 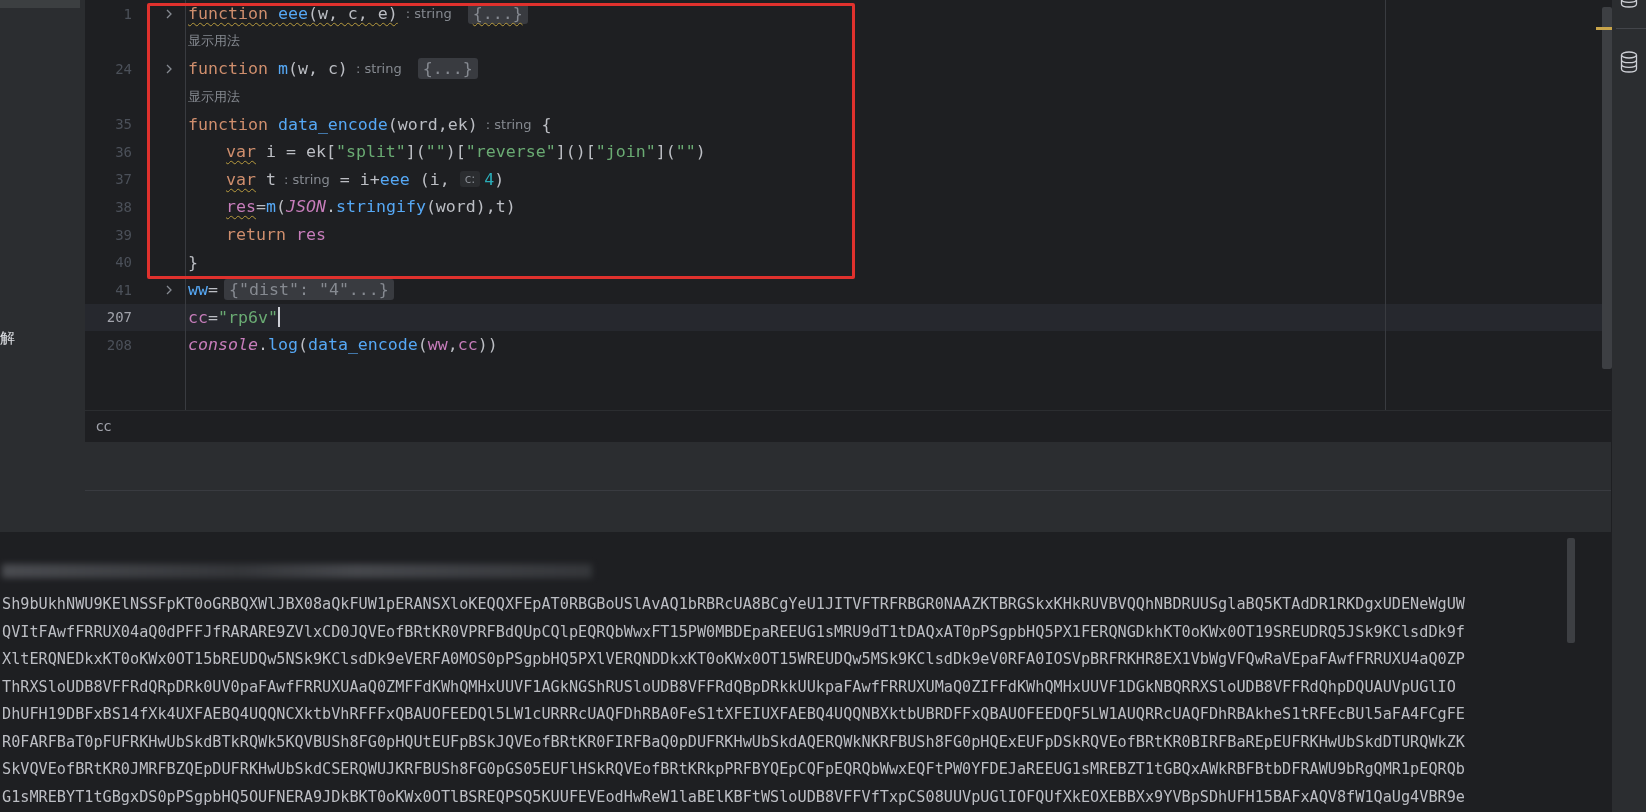 What do you see at coordinates (466, 152) in the screenshot?
I see `code-line: var i = ek["split"]("")["reverse"]()["join"]("")` at bounding box center [466, 152].